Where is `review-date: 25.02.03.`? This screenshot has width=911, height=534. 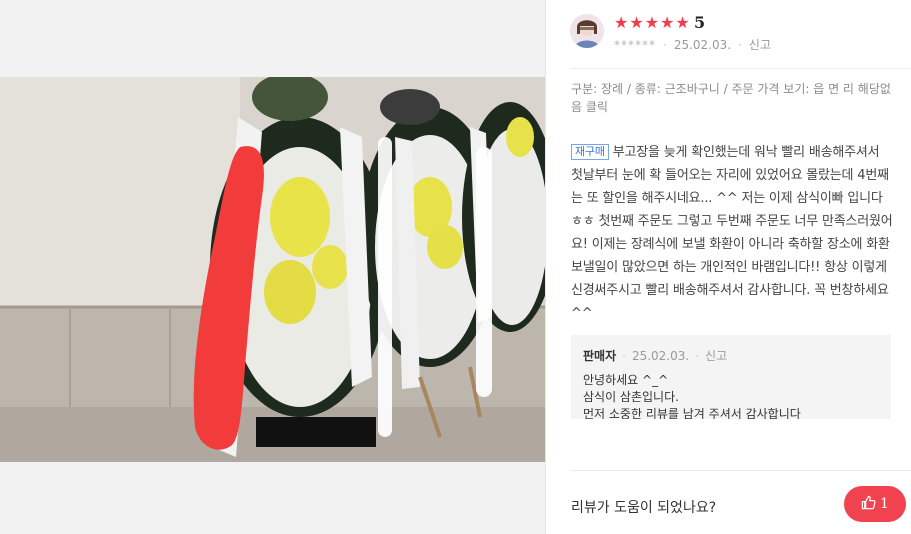 review-date: 25.02.03. is located at coordinates (702, 44).